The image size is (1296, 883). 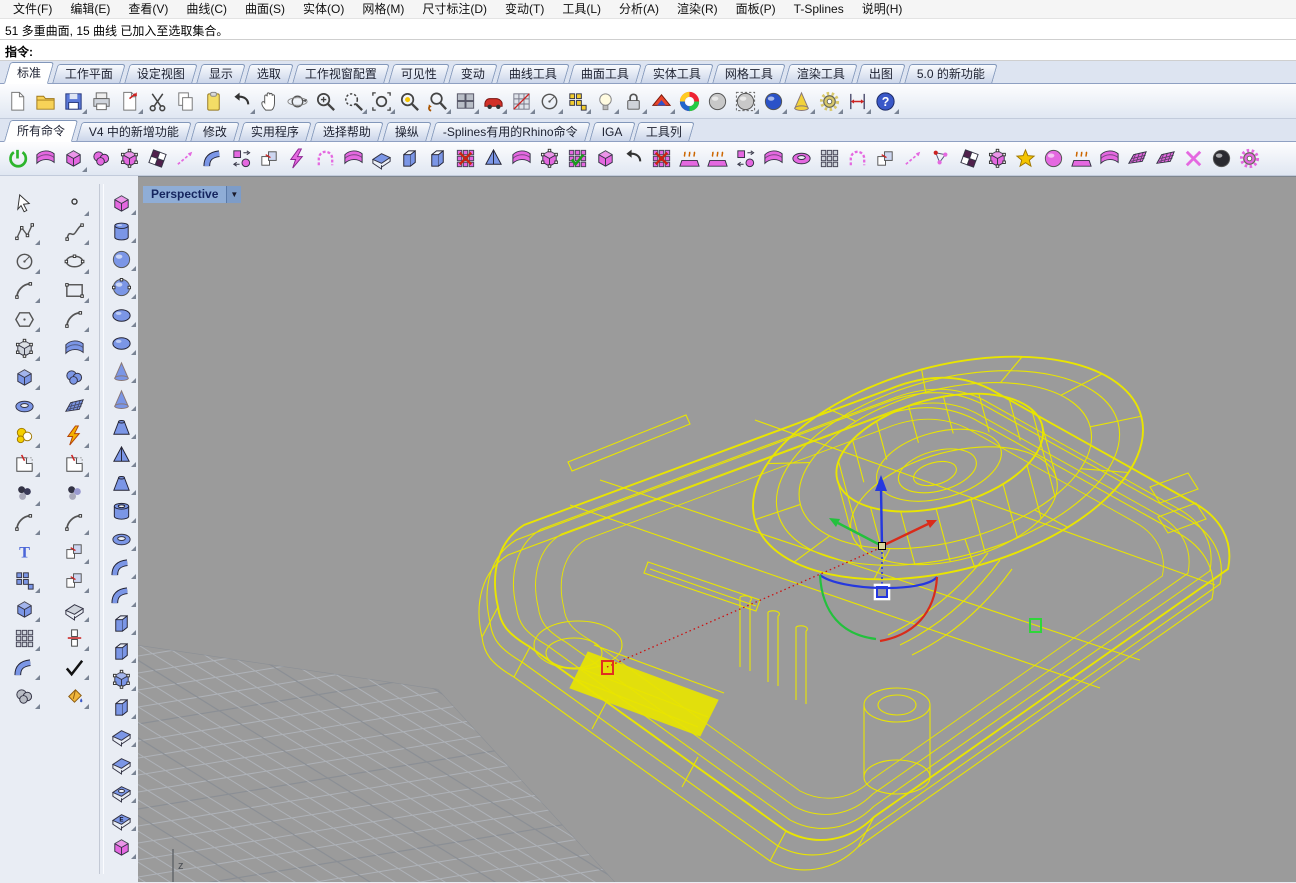 What do you see at coordinates (493, 159) in the screenshot?
I see `ts-poly-face-icon` at bounding box center [493, 159].